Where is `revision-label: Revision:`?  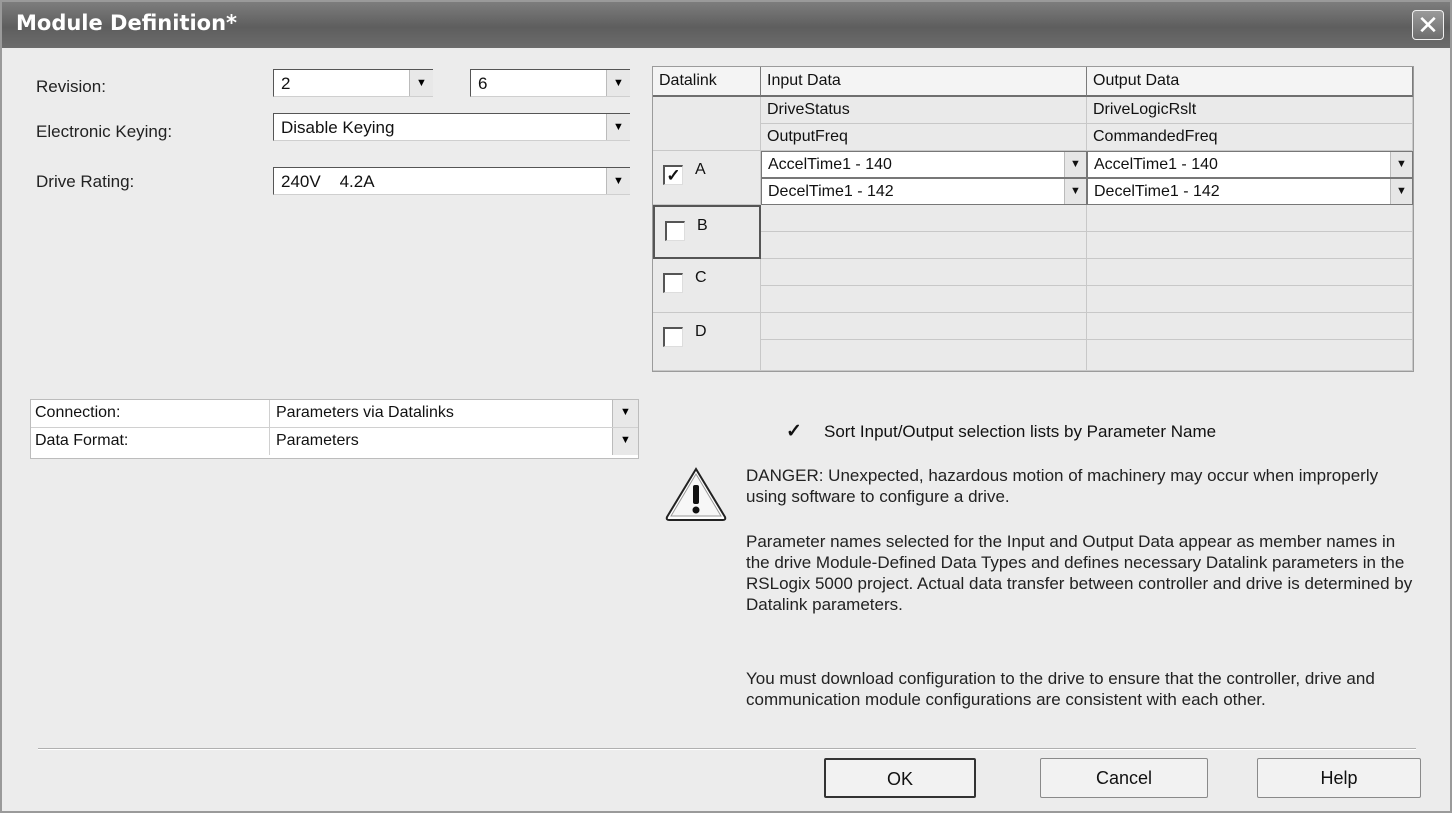 revision-label: Revision: is located at coordinates (71, 86).